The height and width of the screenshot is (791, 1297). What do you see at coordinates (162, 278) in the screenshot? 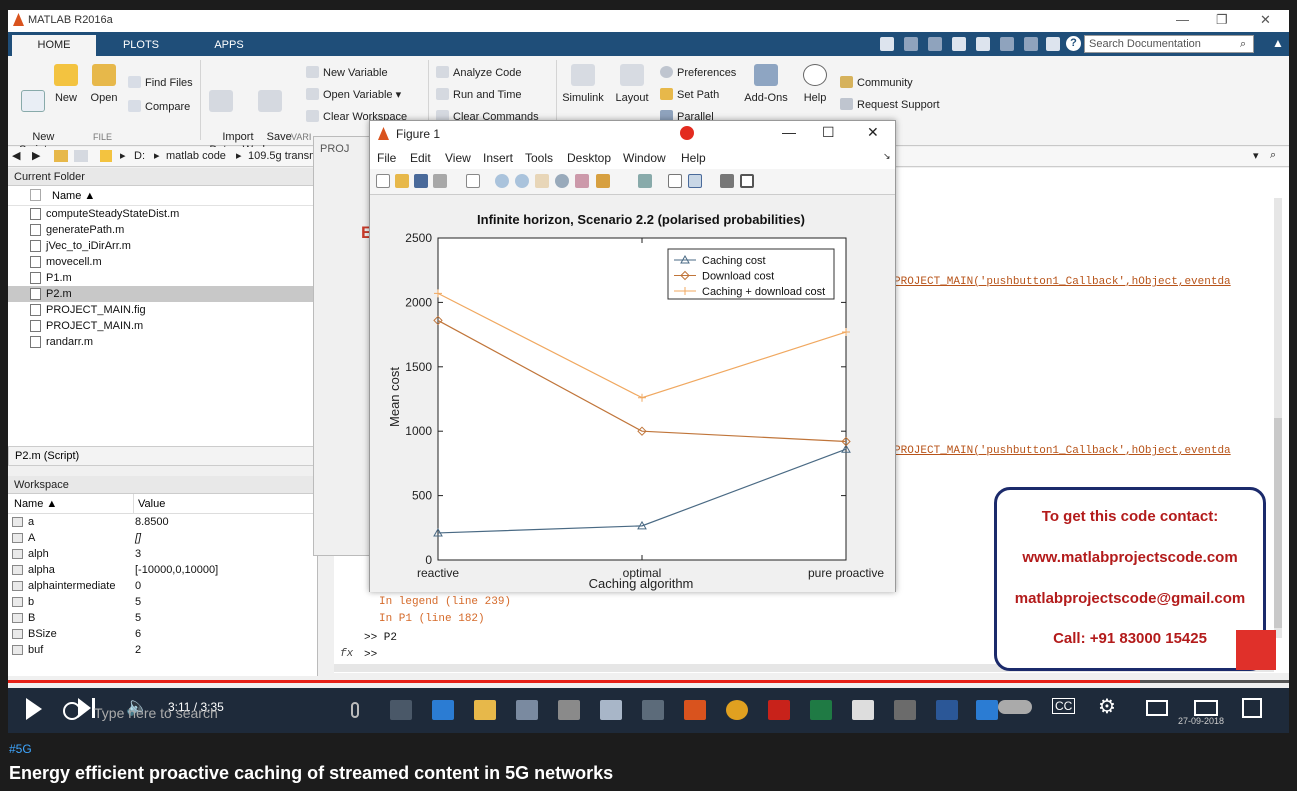
I see `file-item: P1.m` at bounding box center [162, 278].